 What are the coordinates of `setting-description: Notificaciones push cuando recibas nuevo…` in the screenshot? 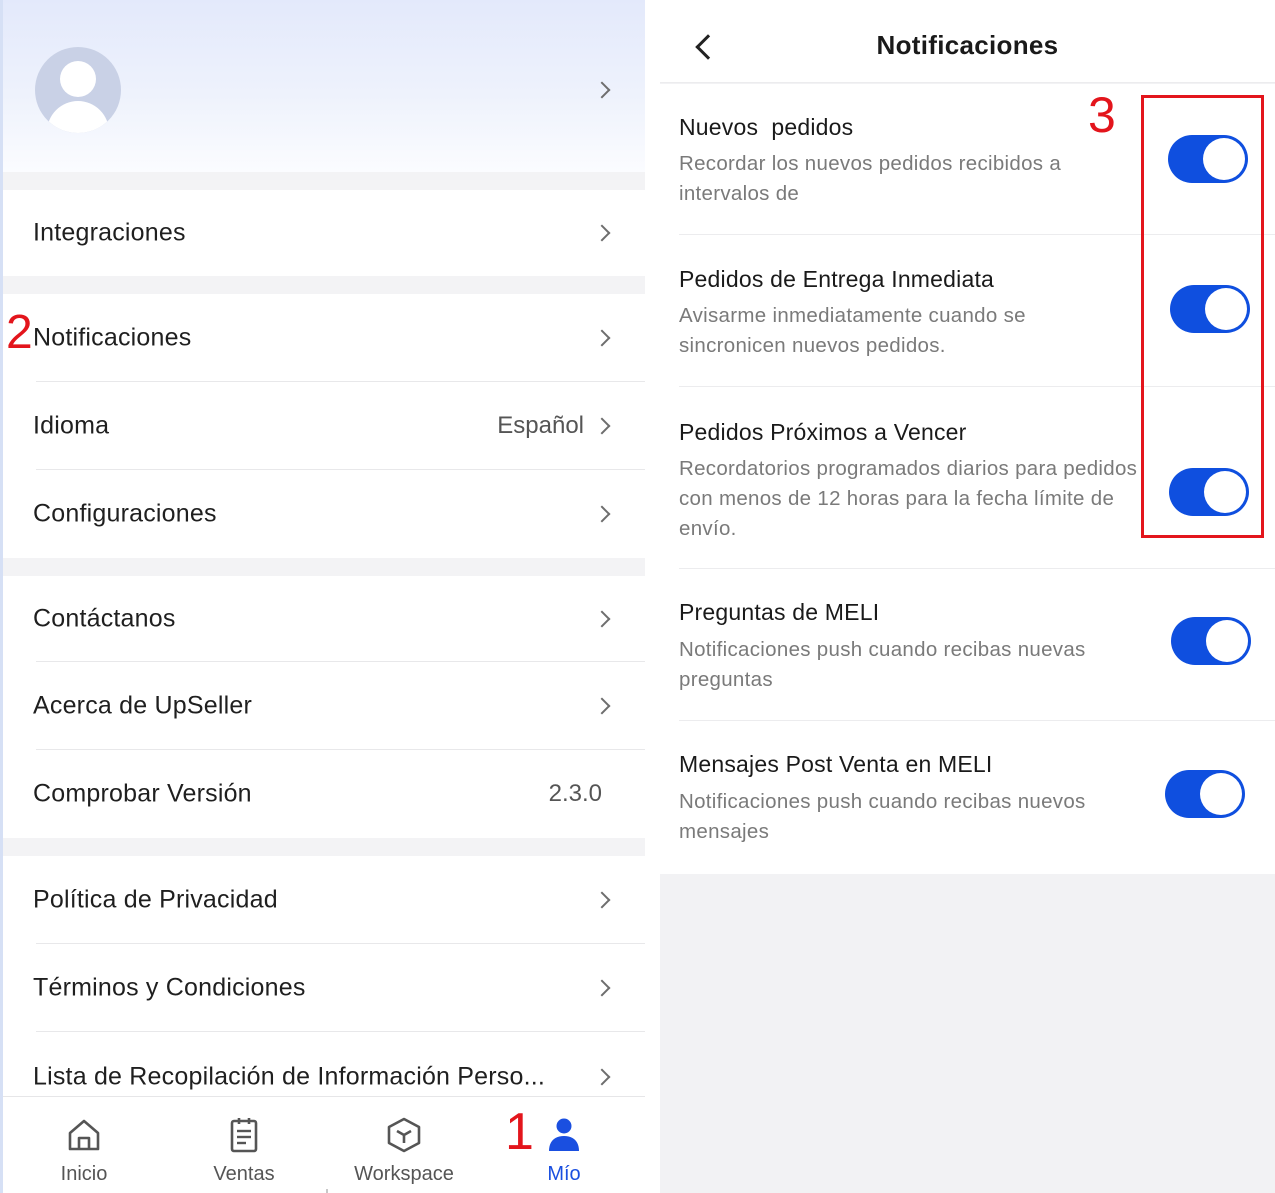 It's located at (882, 816).